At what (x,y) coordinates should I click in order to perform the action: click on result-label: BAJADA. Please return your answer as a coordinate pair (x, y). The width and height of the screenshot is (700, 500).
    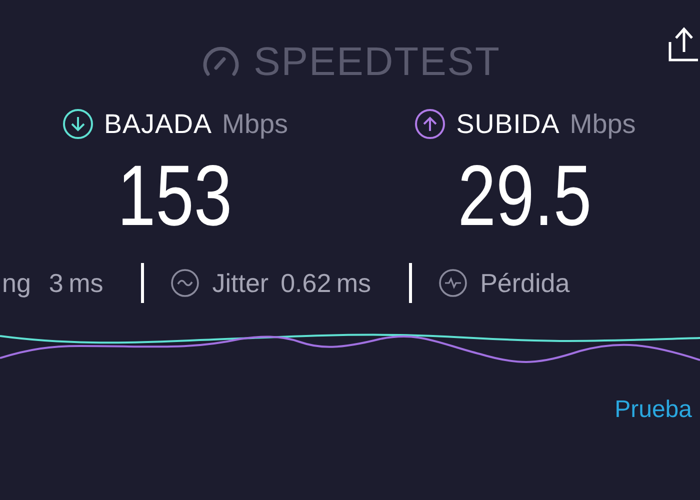
    Looking at the image, I should click on (158, 124).